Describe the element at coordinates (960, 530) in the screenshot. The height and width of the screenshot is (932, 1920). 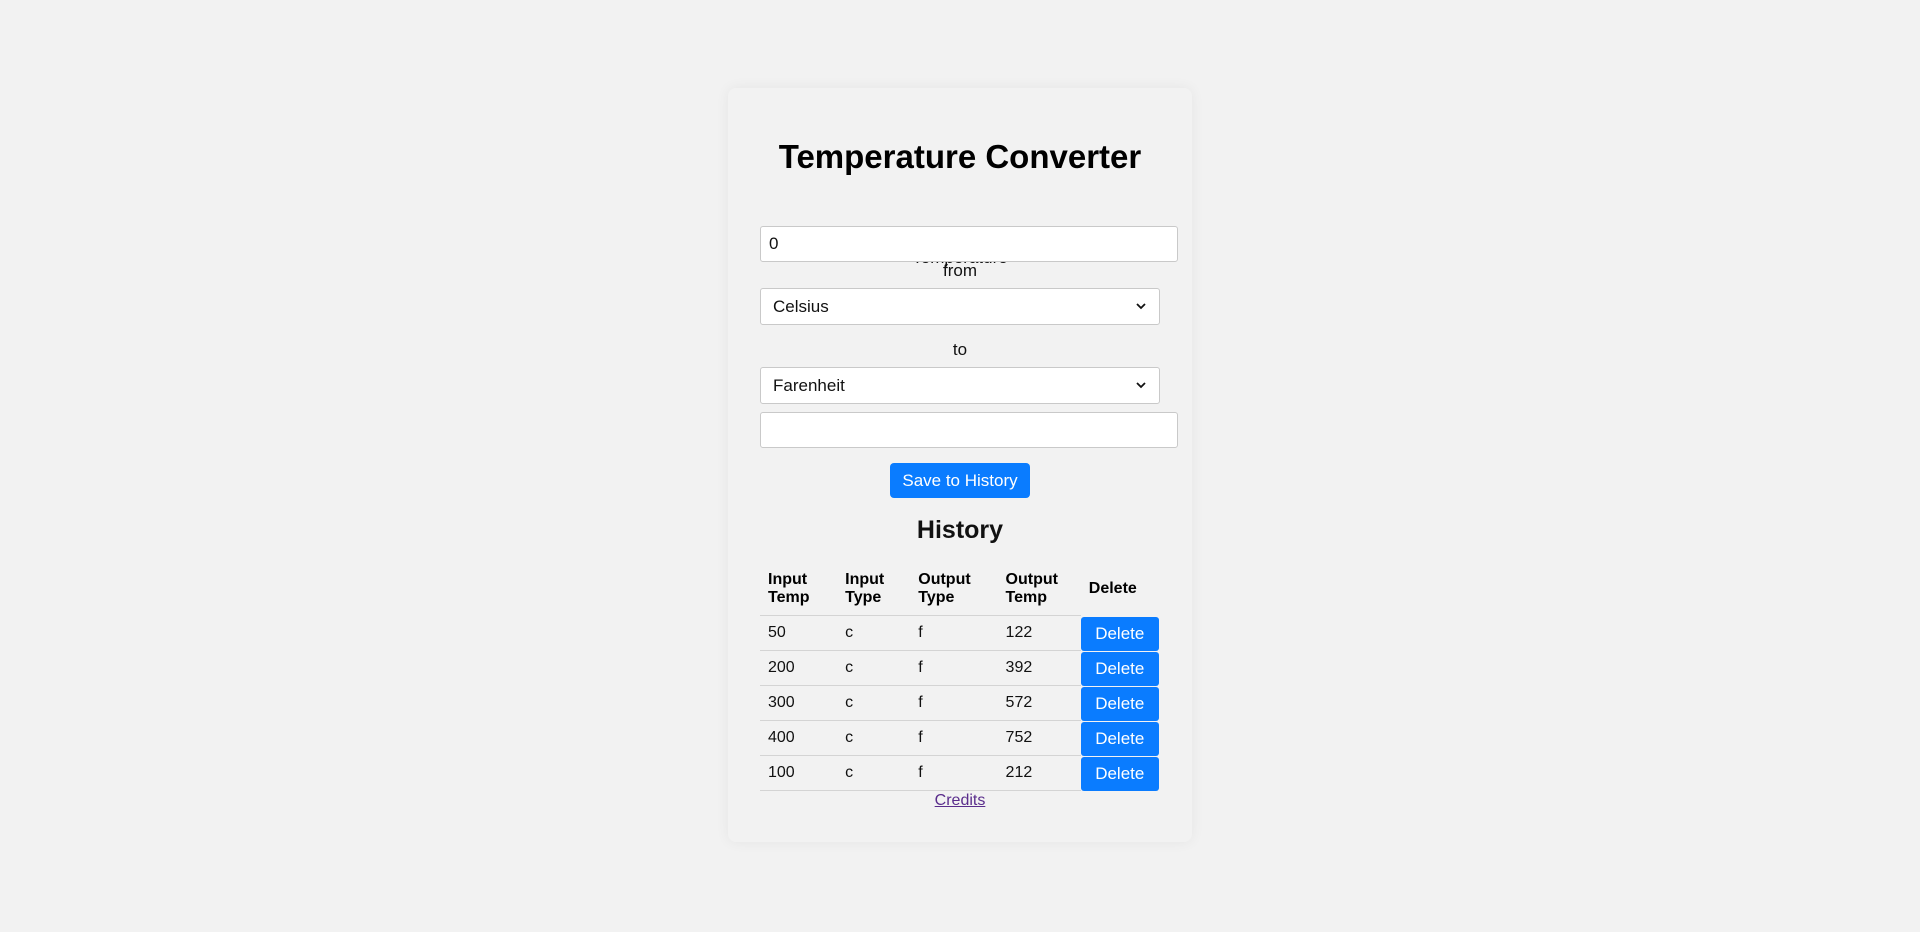
I see `history-heading: History` at that location.